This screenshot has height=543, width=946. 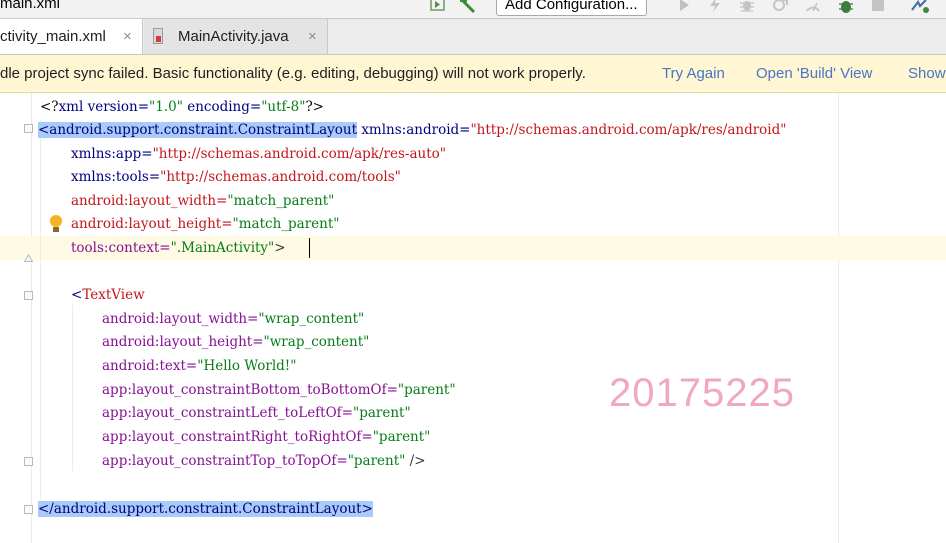 What do you see at coordinates (846, 9) in the screenshot?
I see `bug-icon` at bounding box center [846, 9].